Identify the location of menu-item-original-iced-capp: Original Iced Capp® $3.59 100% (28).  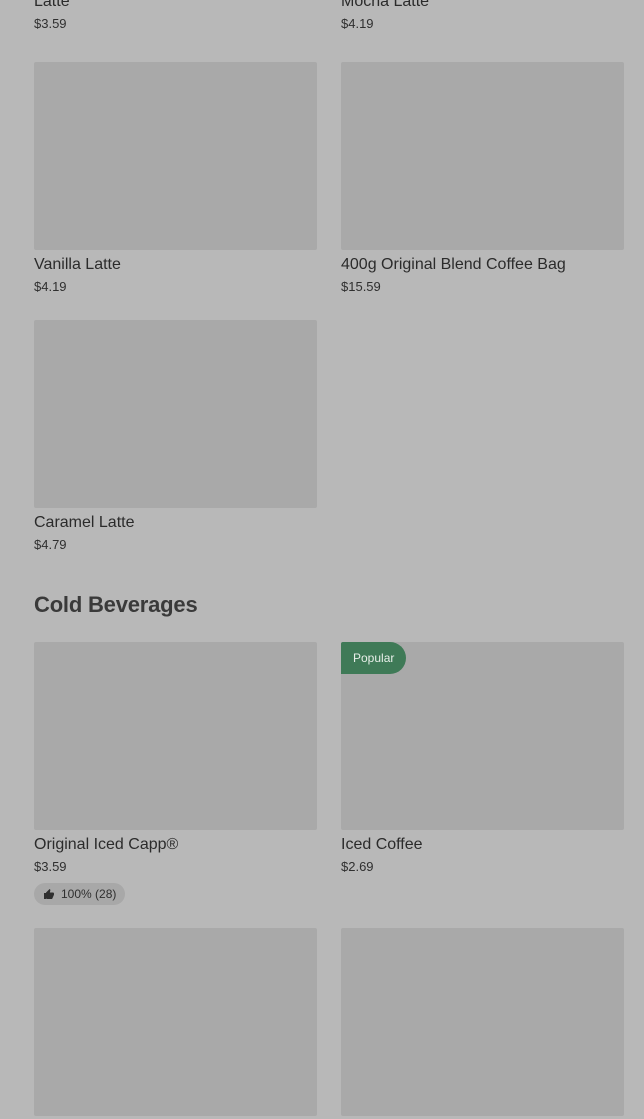
(175, 773).